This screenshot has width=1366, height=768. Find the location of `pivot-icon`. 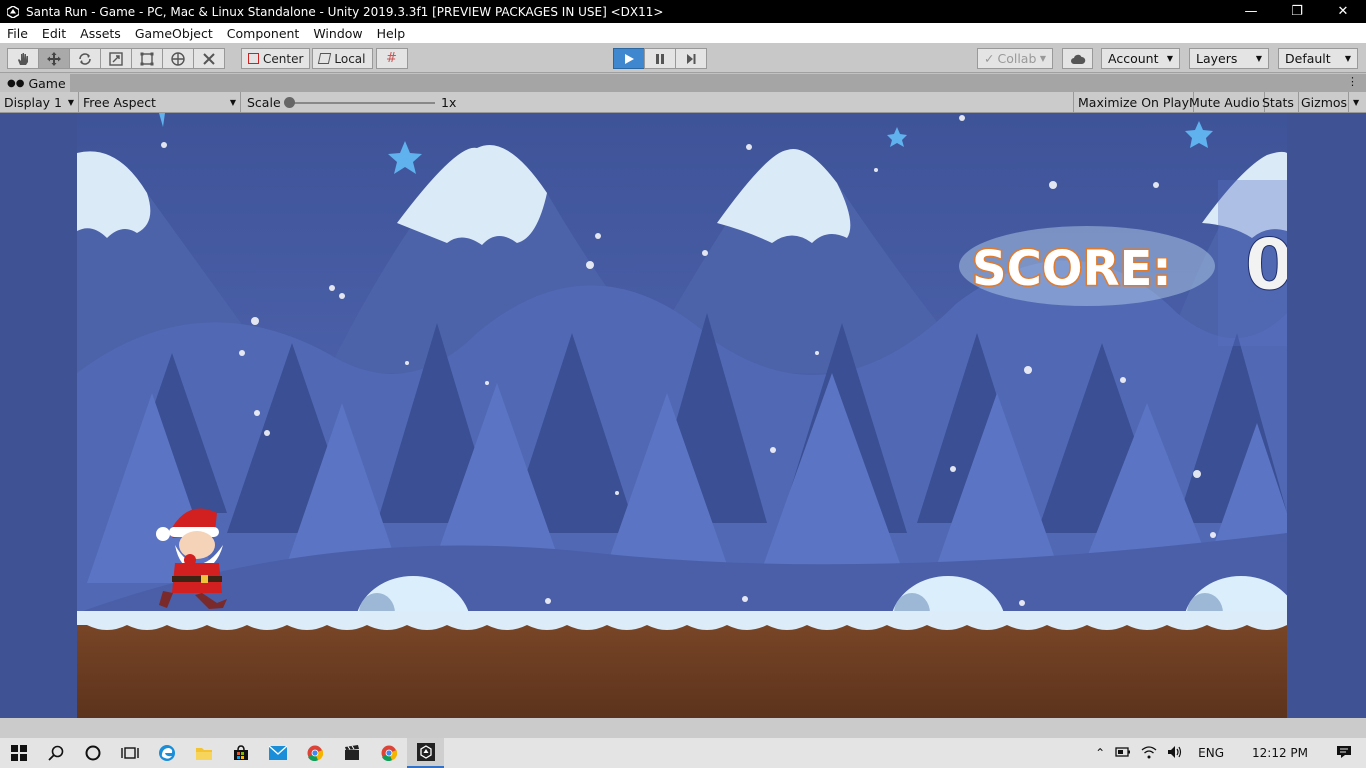

pivot-icon is located at coordinates (253, 58).